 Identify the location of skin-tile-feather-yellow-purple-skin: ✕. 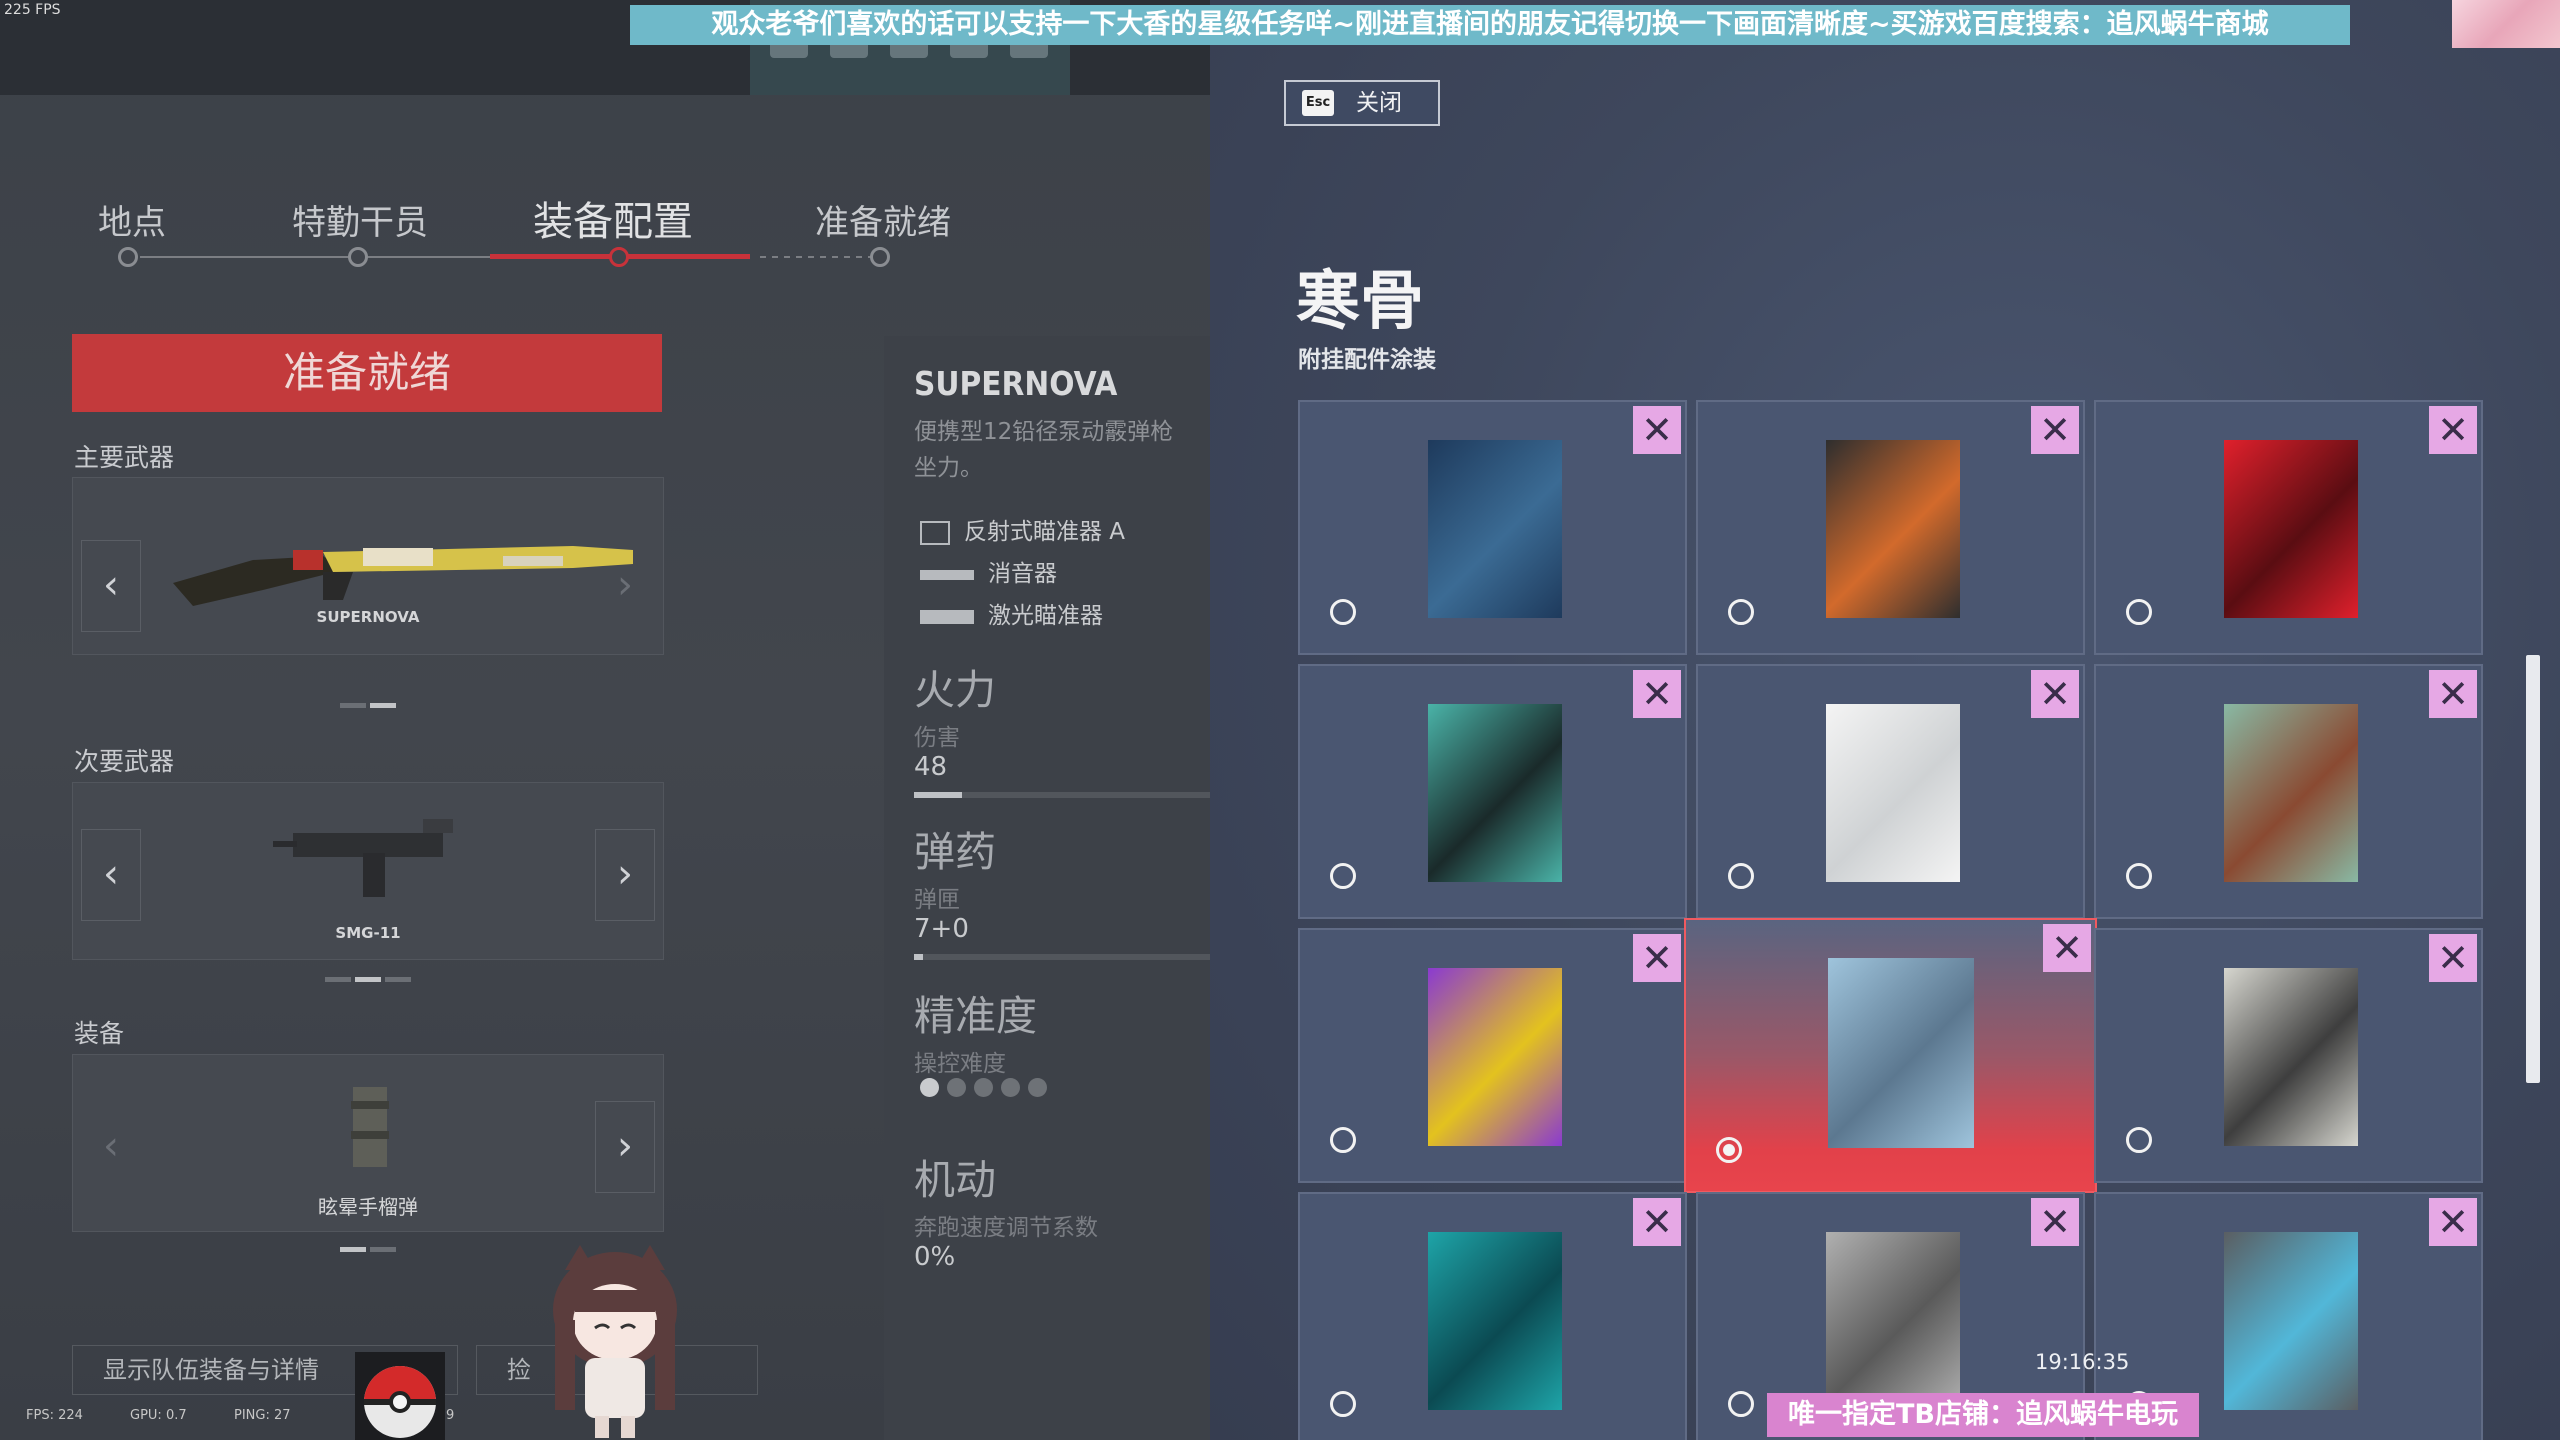
(1492, 1055).